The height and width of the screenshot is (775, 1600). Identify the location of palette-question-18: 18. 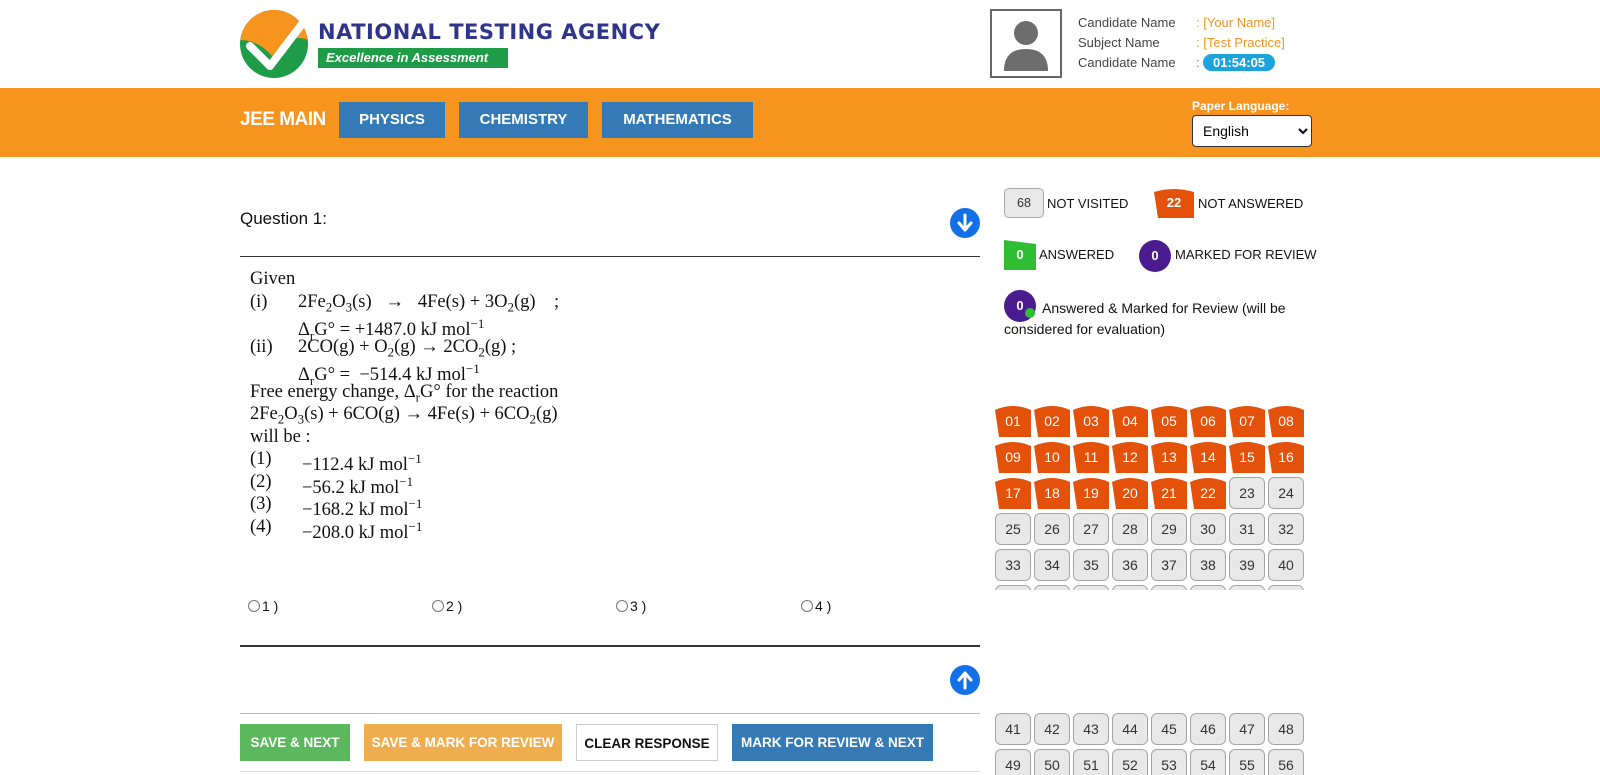
(1052, 493).